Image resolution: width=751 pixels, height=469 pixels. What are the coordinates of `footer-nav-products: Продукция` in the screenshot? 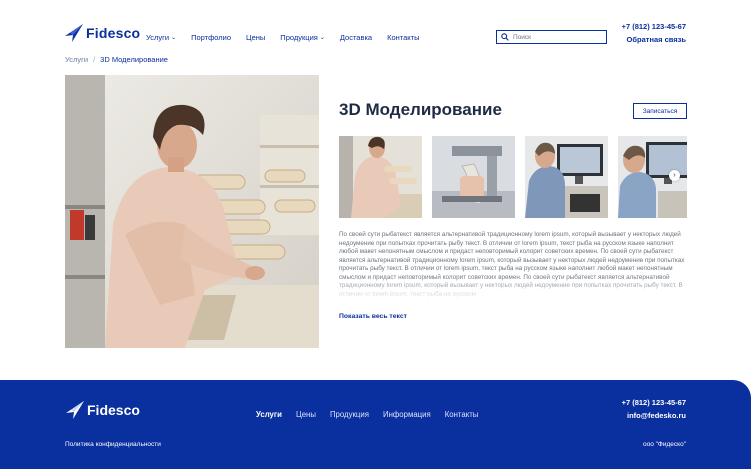 It's located at (349, 414).